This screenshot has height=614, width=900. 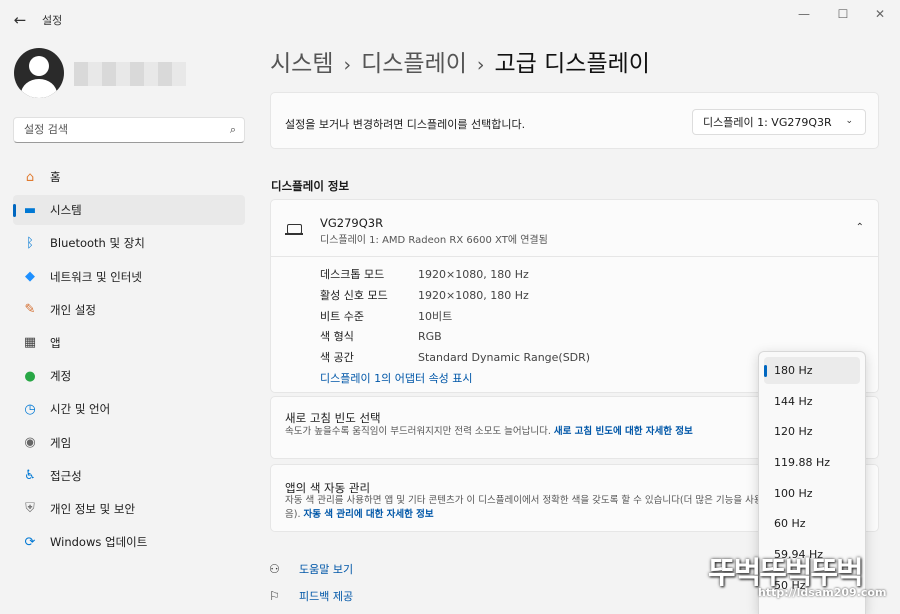 I want to click on sidebar-item-5: ▦ 앱, so click(x=129, y=343).